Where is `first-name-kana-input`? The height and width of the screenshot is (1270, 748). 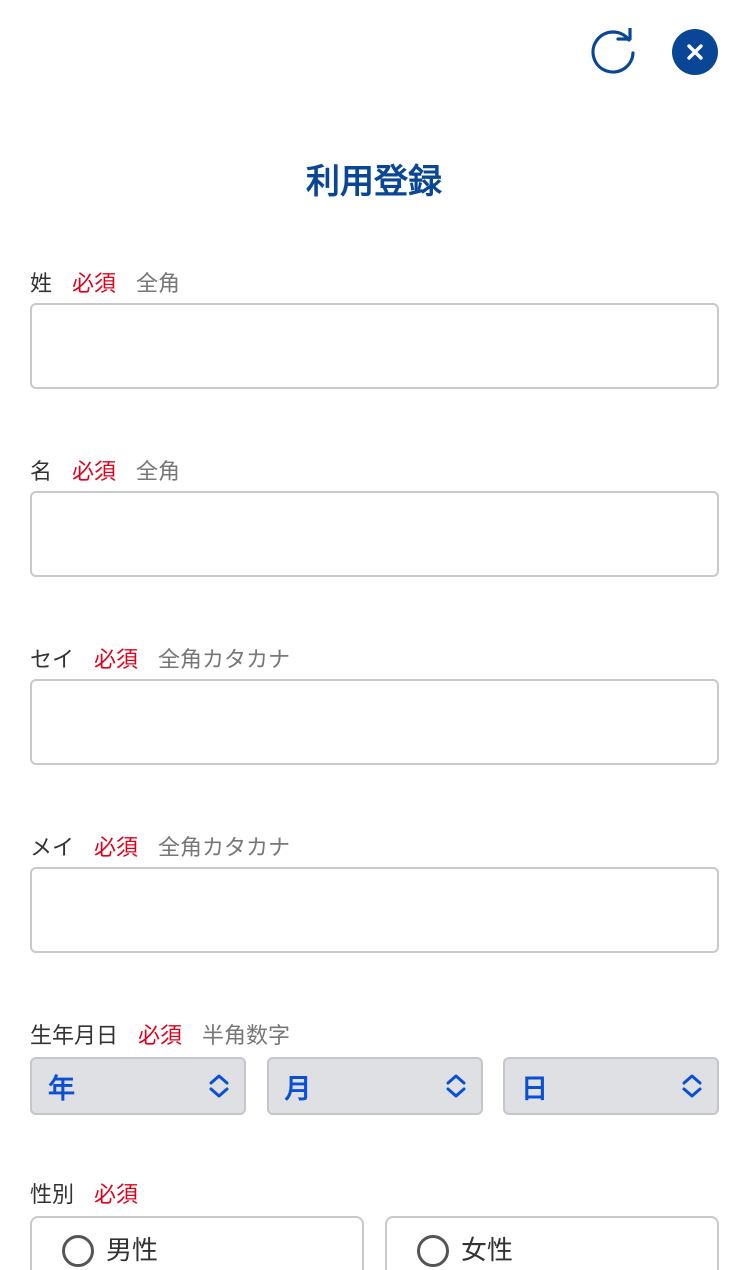 first-name-kana-input is located at coordinates (374, 910).